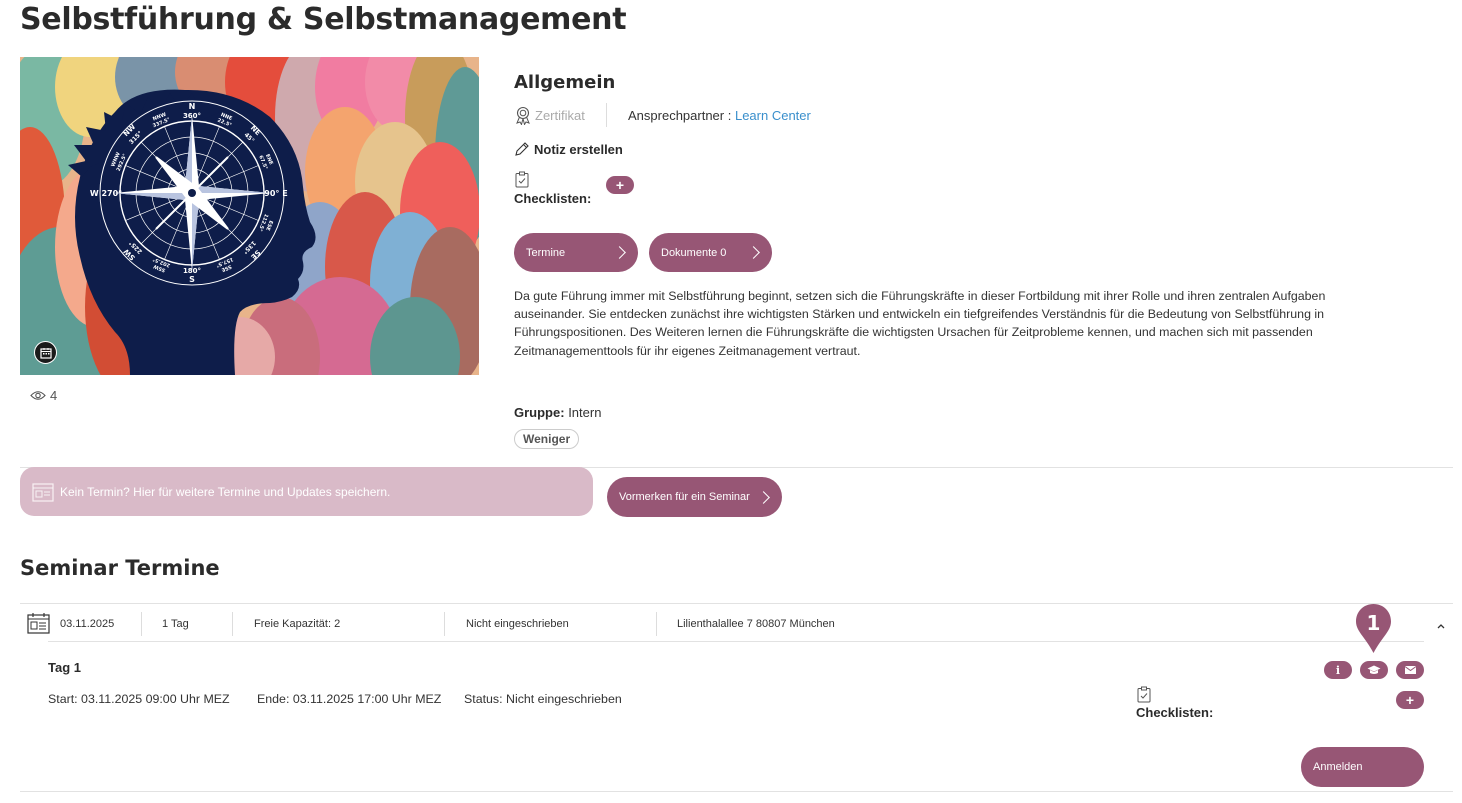 This screenshot has height=803, width=1462. I want to click on compass-n: N, so click(192, 106).